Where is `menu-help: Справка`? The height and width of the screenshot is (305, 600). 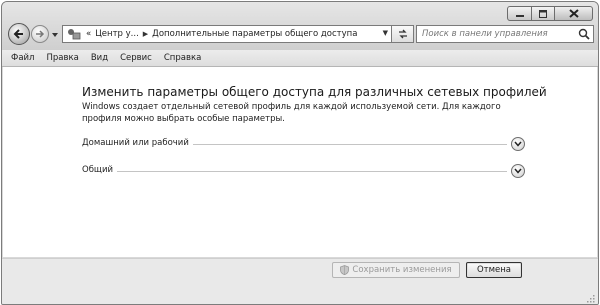 menu-help: Справка is located at coordinates (182, 58).